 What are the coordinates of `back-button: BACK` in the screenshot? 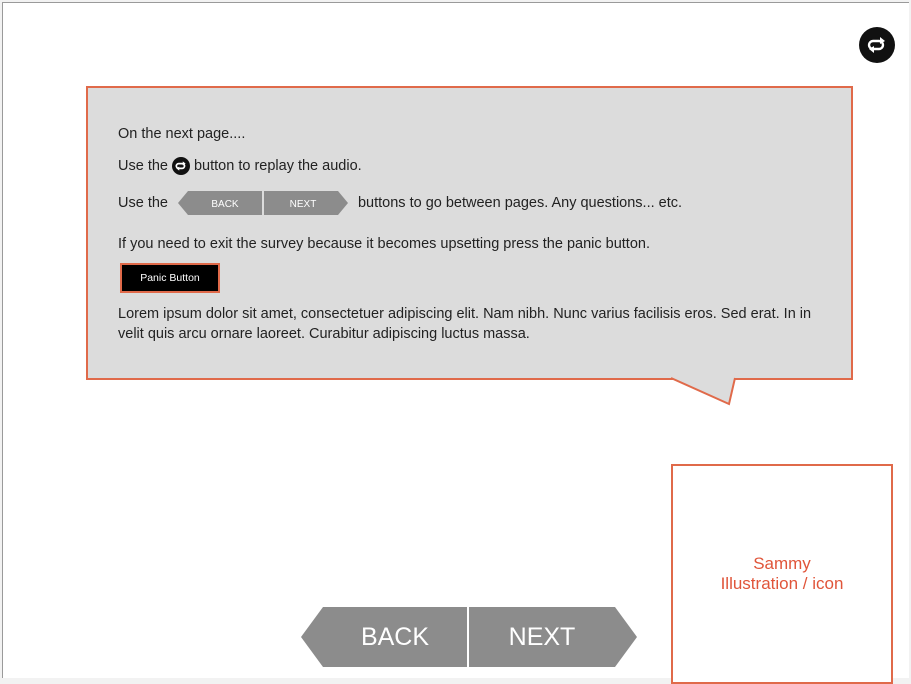 It's located at (385, 637).